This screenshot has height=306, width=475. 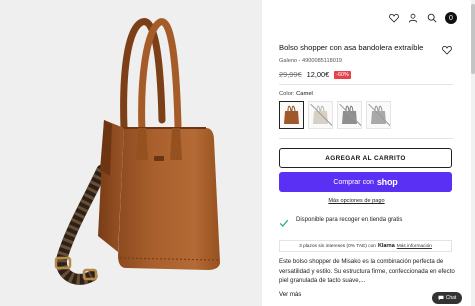 I want to click on more-payment-options-label: Más opciones de pago, so click(x=356, y=201).